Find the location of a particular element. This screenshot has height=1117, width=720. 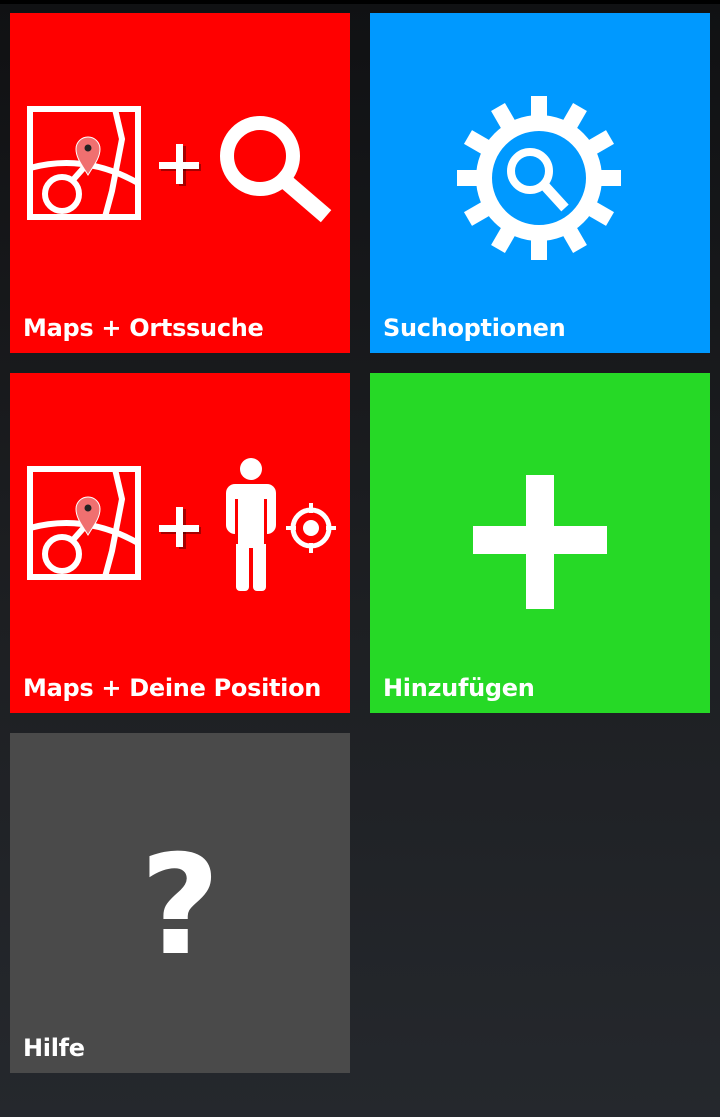

map-plus-position-icon is located at coordinates (181, 524).